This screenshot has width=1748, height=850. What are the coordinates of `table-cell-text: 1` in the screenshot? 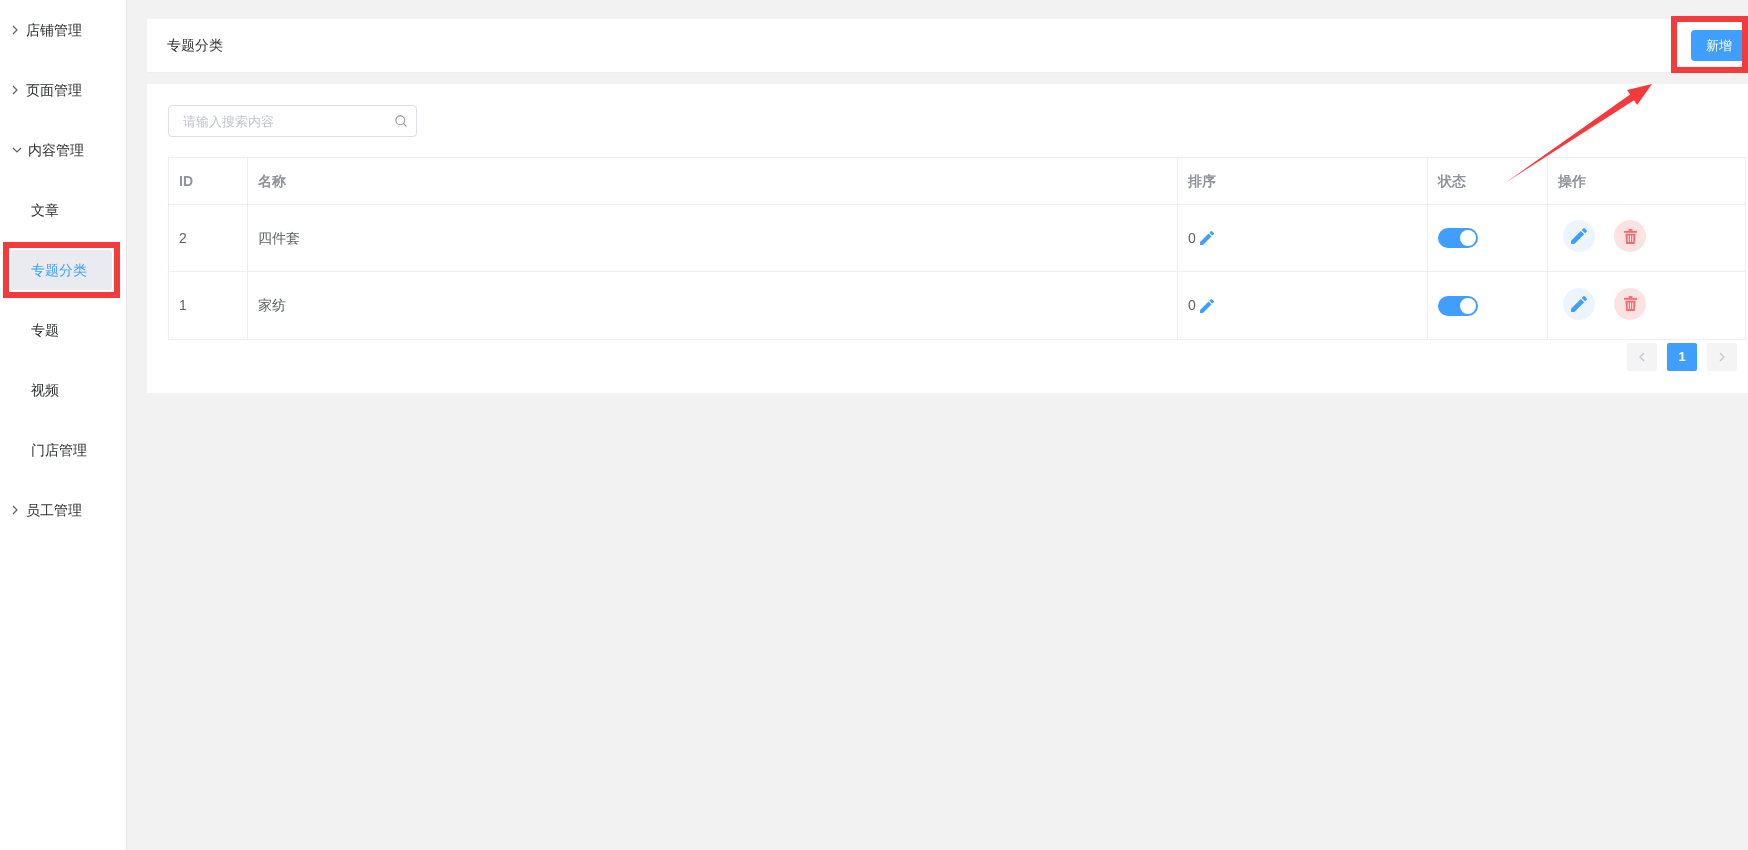 It's located at (183, 305).